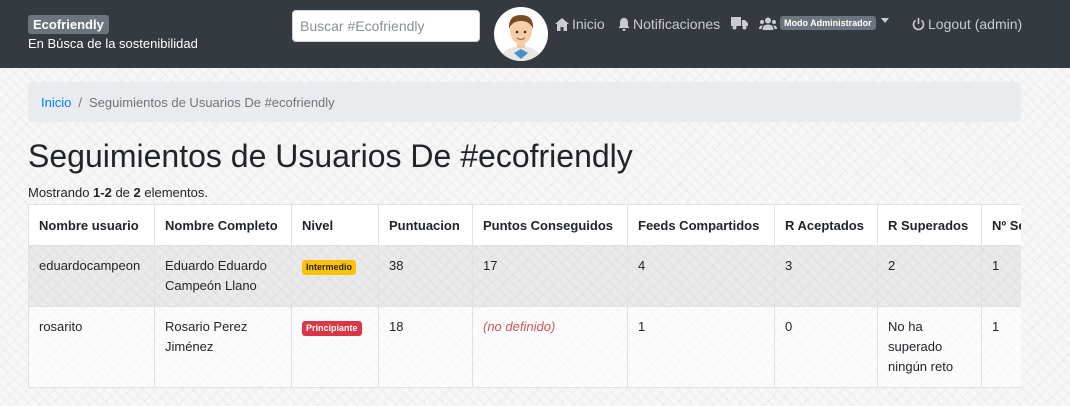  Describe the element at coordinates (56, 102) in the screenshot. I see `breadcrumb-home-link: Inicio` at that location.